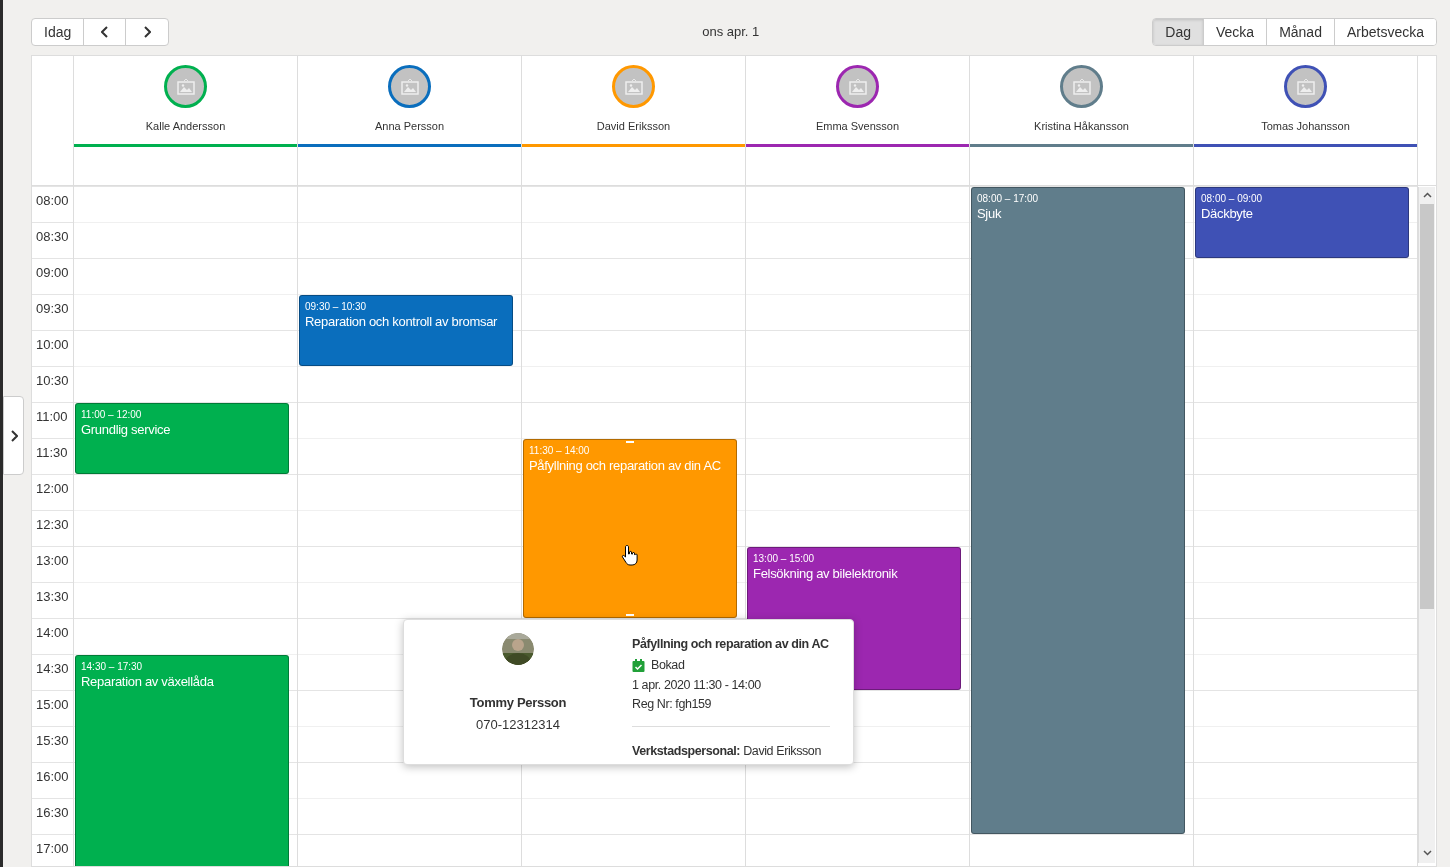 Image resolution: width=1450 pixels, height=867 pixels. Describe the element at coordinates (148, 682) in the screenshot. I see `event-title: Reparation av växellåda` at that location.